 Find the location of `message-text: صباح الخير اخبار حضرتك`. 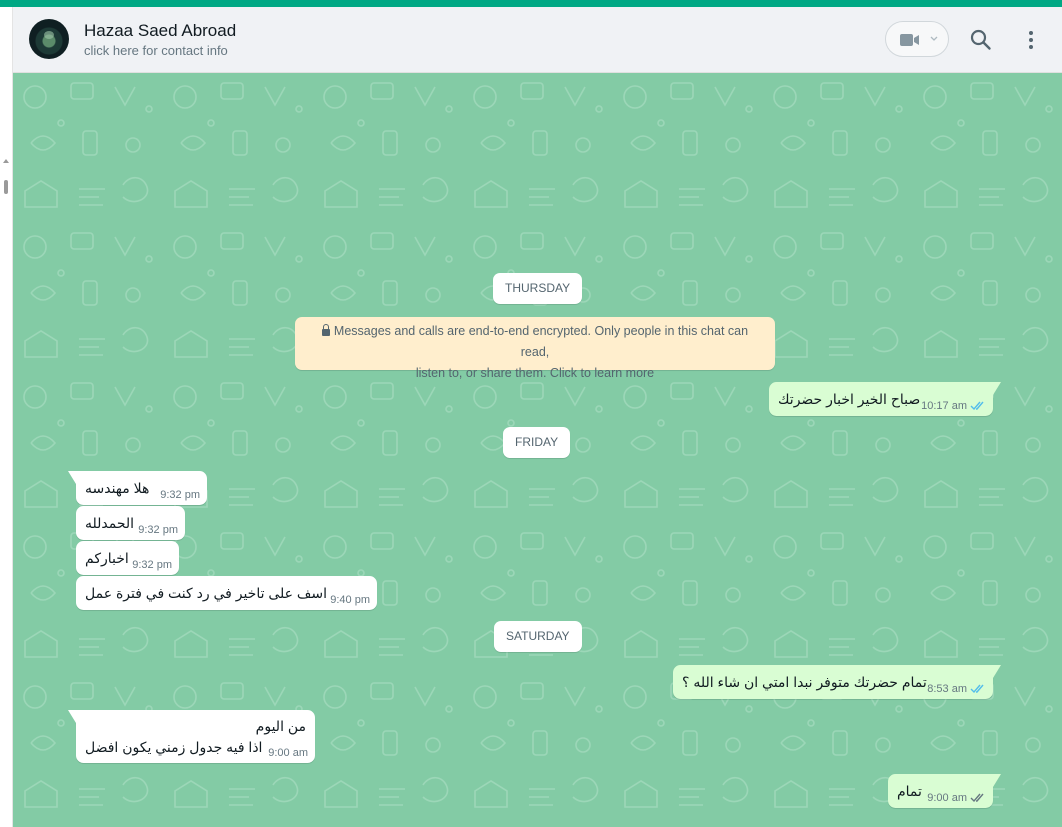

message-text: صباح الخير اخبار حضرتك is located at coordinates (849, 399).